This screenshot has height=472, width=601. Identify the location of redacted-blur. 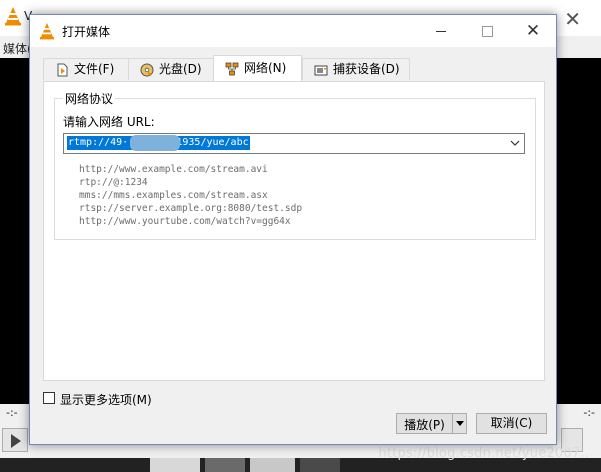
(155, 143).